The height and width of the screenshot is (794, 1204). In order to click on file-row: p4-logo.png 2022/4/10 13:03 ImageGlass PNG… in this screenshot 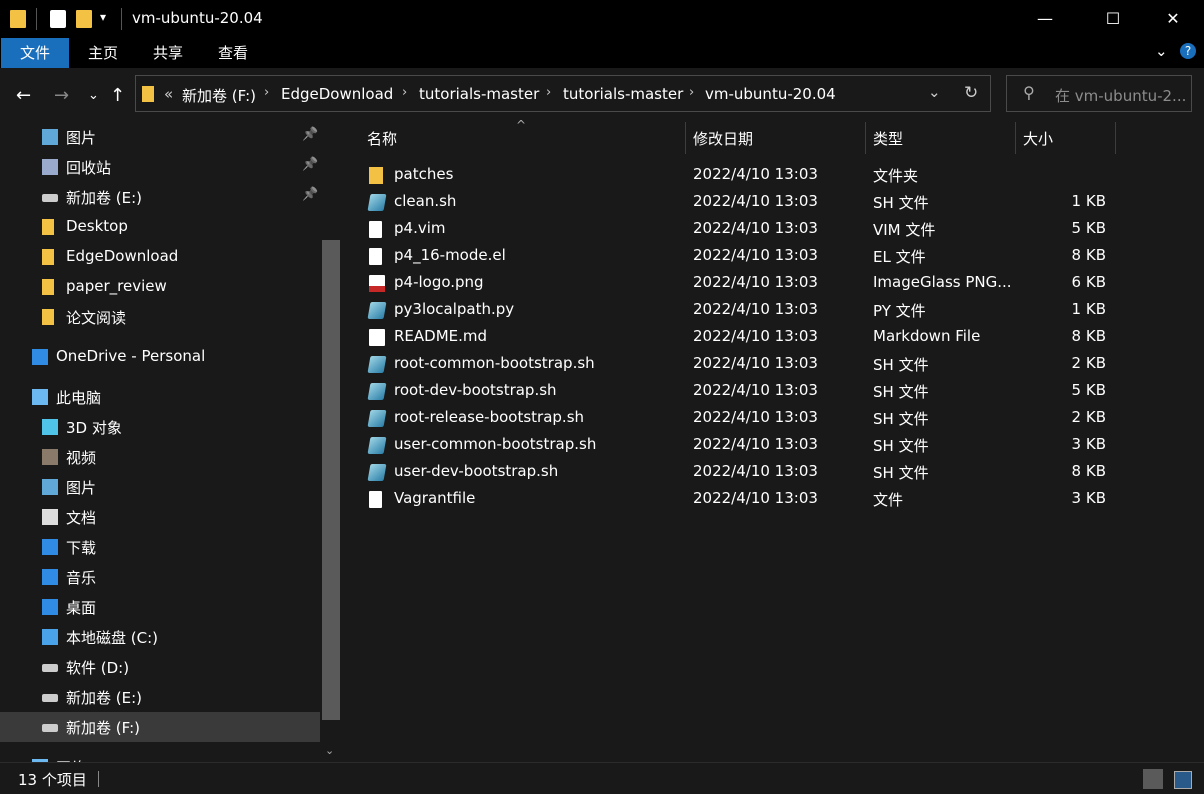, I will do `click(746, 283)`.